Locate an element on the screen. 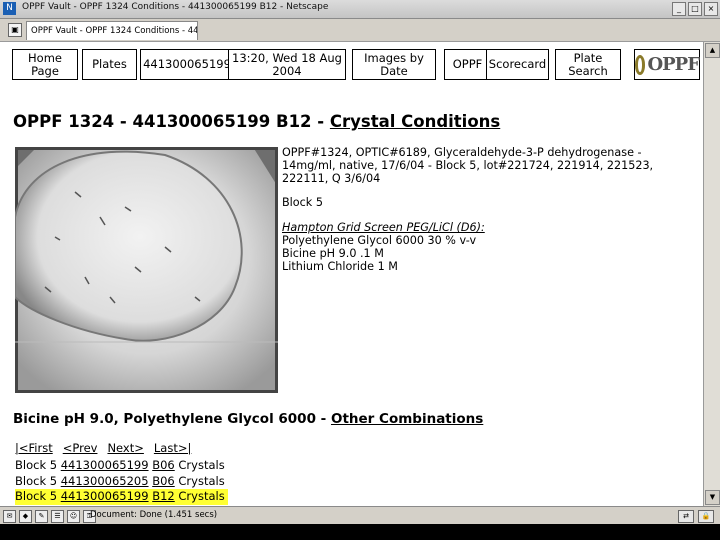 The image size is (720, 540). prev-page-link: <Prev is located at coordinates (80, 448).